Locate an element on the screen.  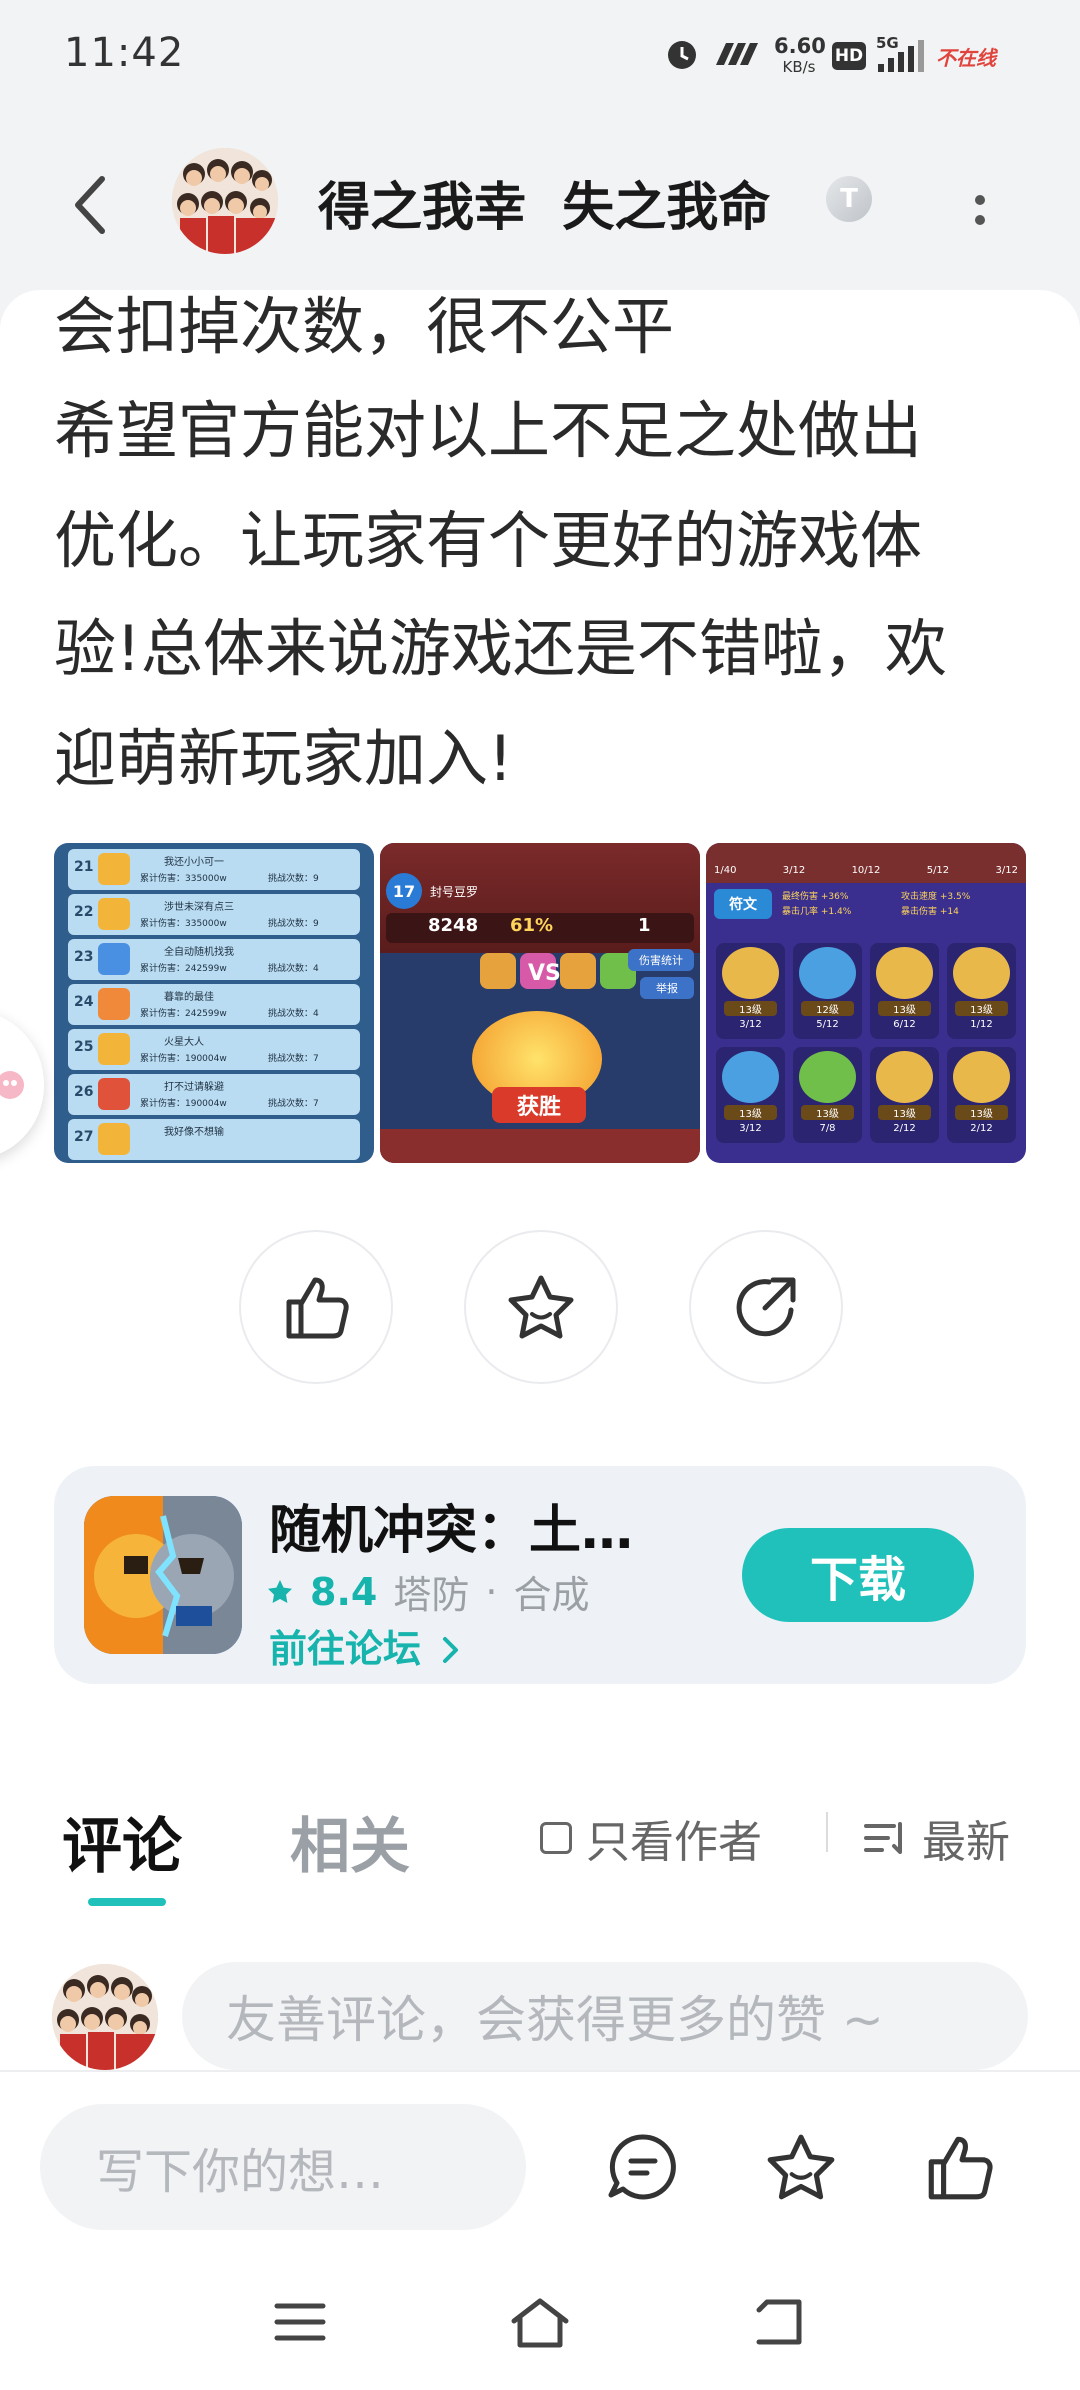
home-nav-button is located at coordinates (540, 2322).